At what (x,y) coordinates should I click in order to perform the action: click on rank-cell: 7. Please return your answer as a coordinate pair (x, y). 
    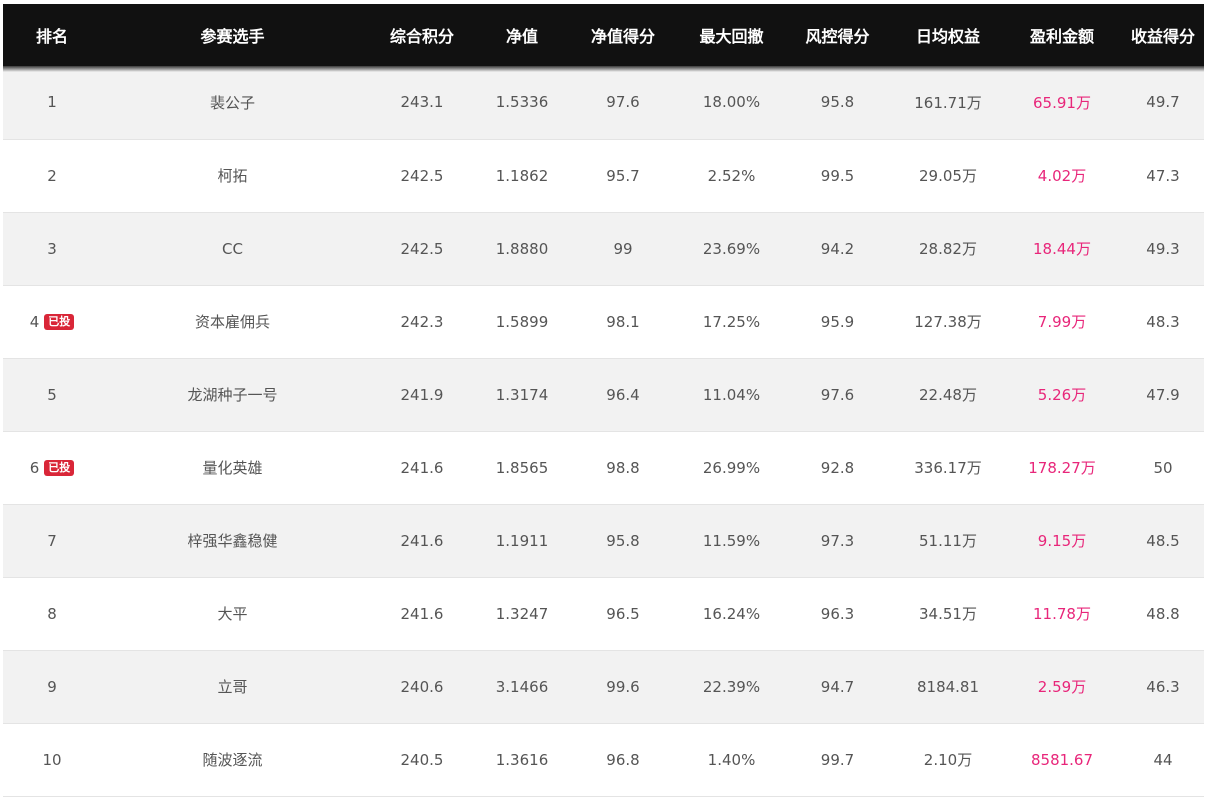
    Looking at the image, I should click on (52, 541).